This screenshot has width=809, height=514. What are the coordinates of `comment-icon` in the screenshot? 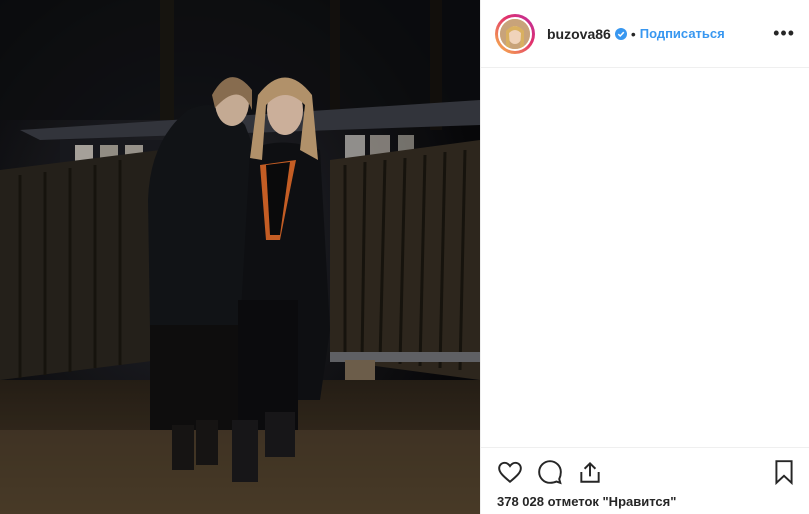 It's located at (551, 473).